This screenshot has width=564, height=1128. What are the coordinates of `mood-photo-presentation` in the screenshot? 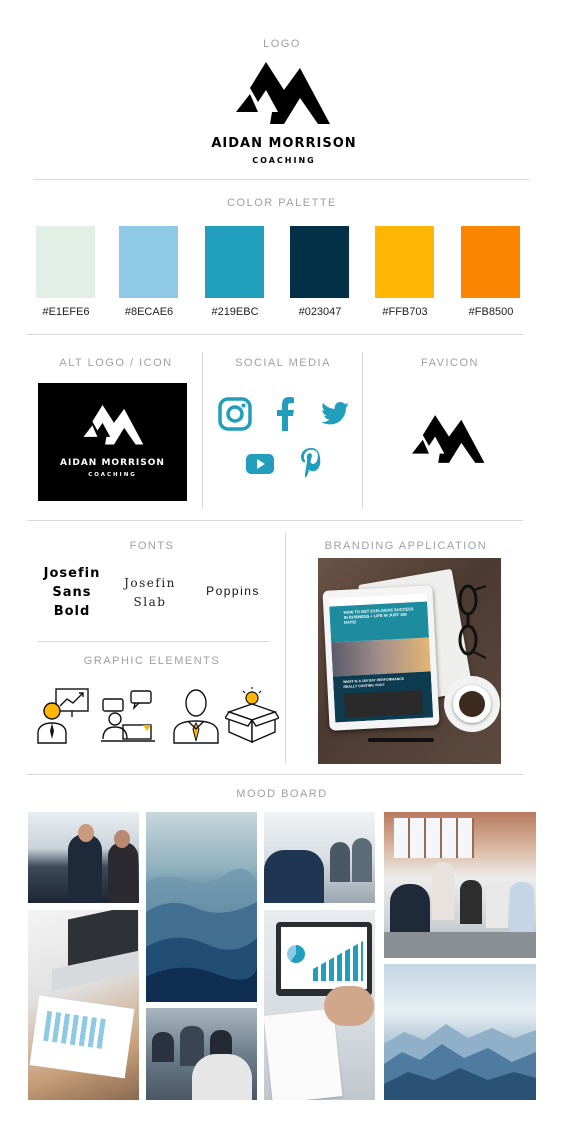 It's located at (319, 857).